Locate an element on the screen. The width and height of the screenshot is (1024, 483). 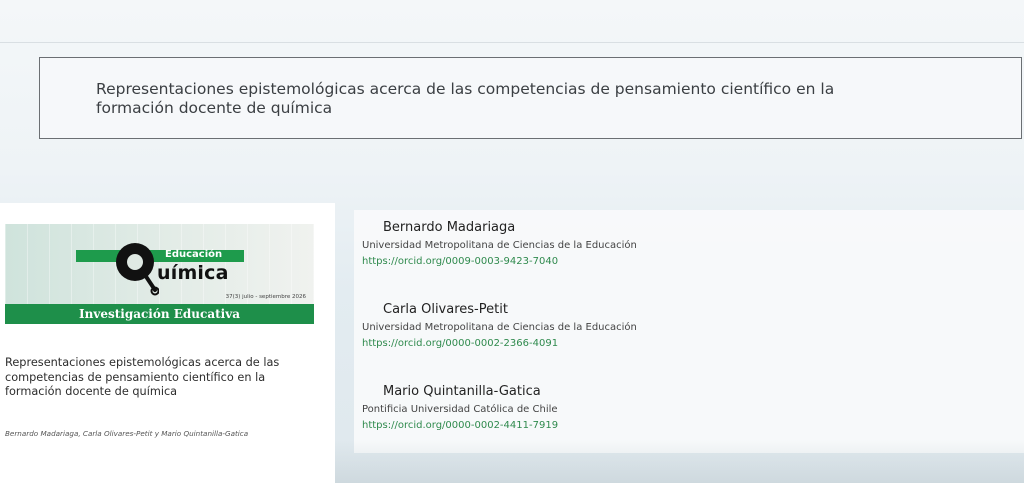
issue-label: 37(3) julio - septiembre 2026 is located at coordinates (265, 297).